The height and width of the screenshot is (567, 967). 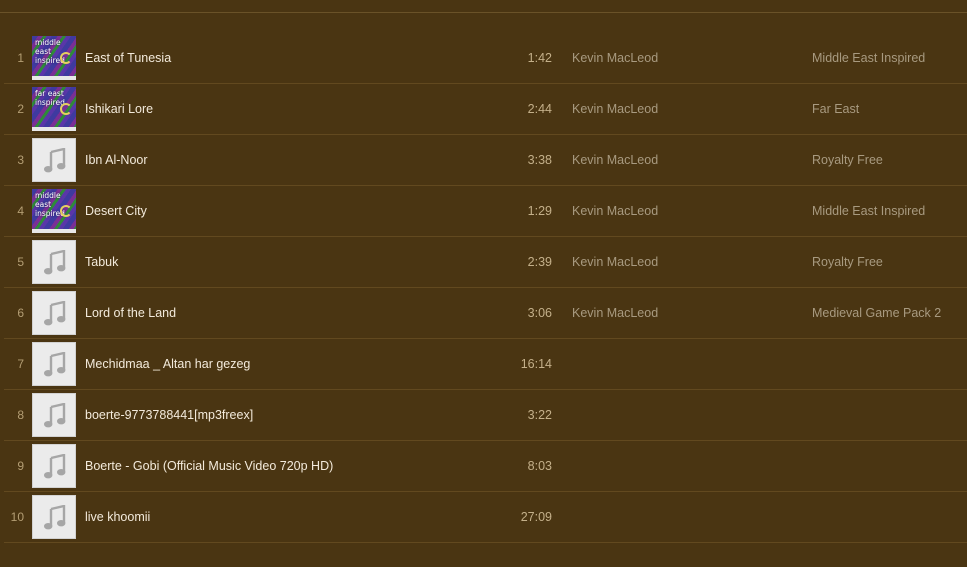 I want to click on track-time: 3:22, so click(x=539, y=415).